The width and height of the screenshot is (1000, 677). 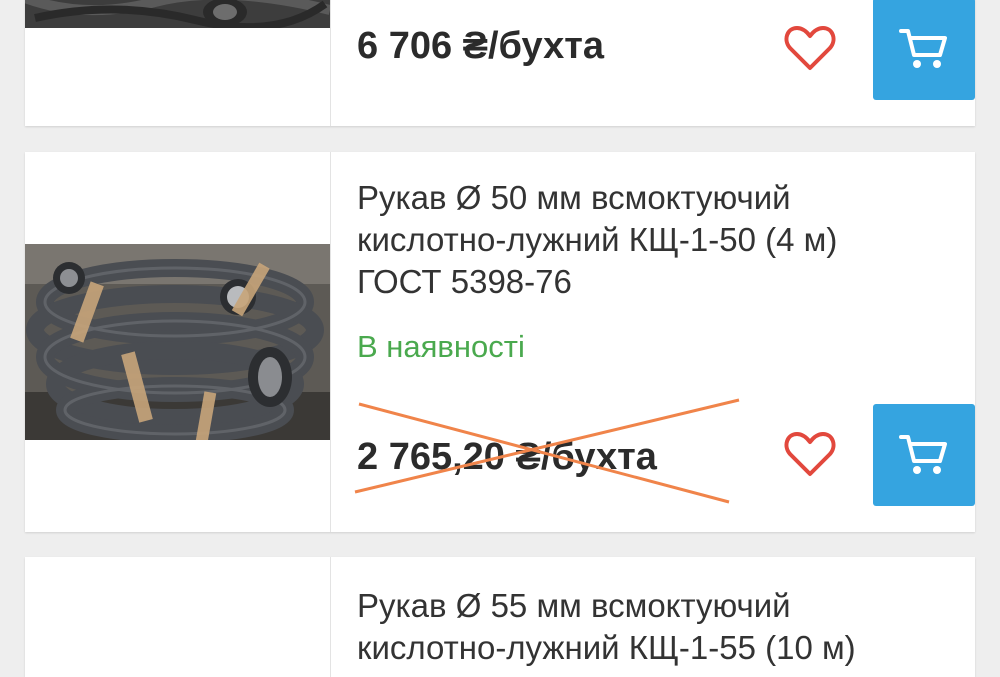 What do you see at coordinates (507, 457) in the screenshot?
I see `product-price: 2 765,20 ₴/бухта` at bounding box center [507, 457].